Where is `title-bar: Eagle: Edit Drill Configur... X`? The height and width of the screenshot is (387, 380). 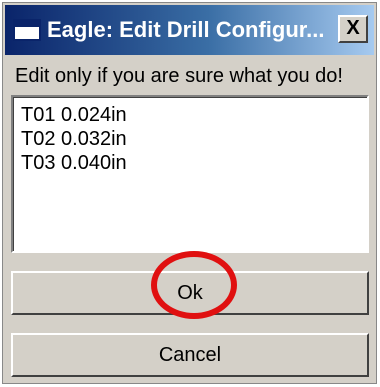 title-bar: Eagle: Edit Drill Configur... X is located at coordinates (189, 30).